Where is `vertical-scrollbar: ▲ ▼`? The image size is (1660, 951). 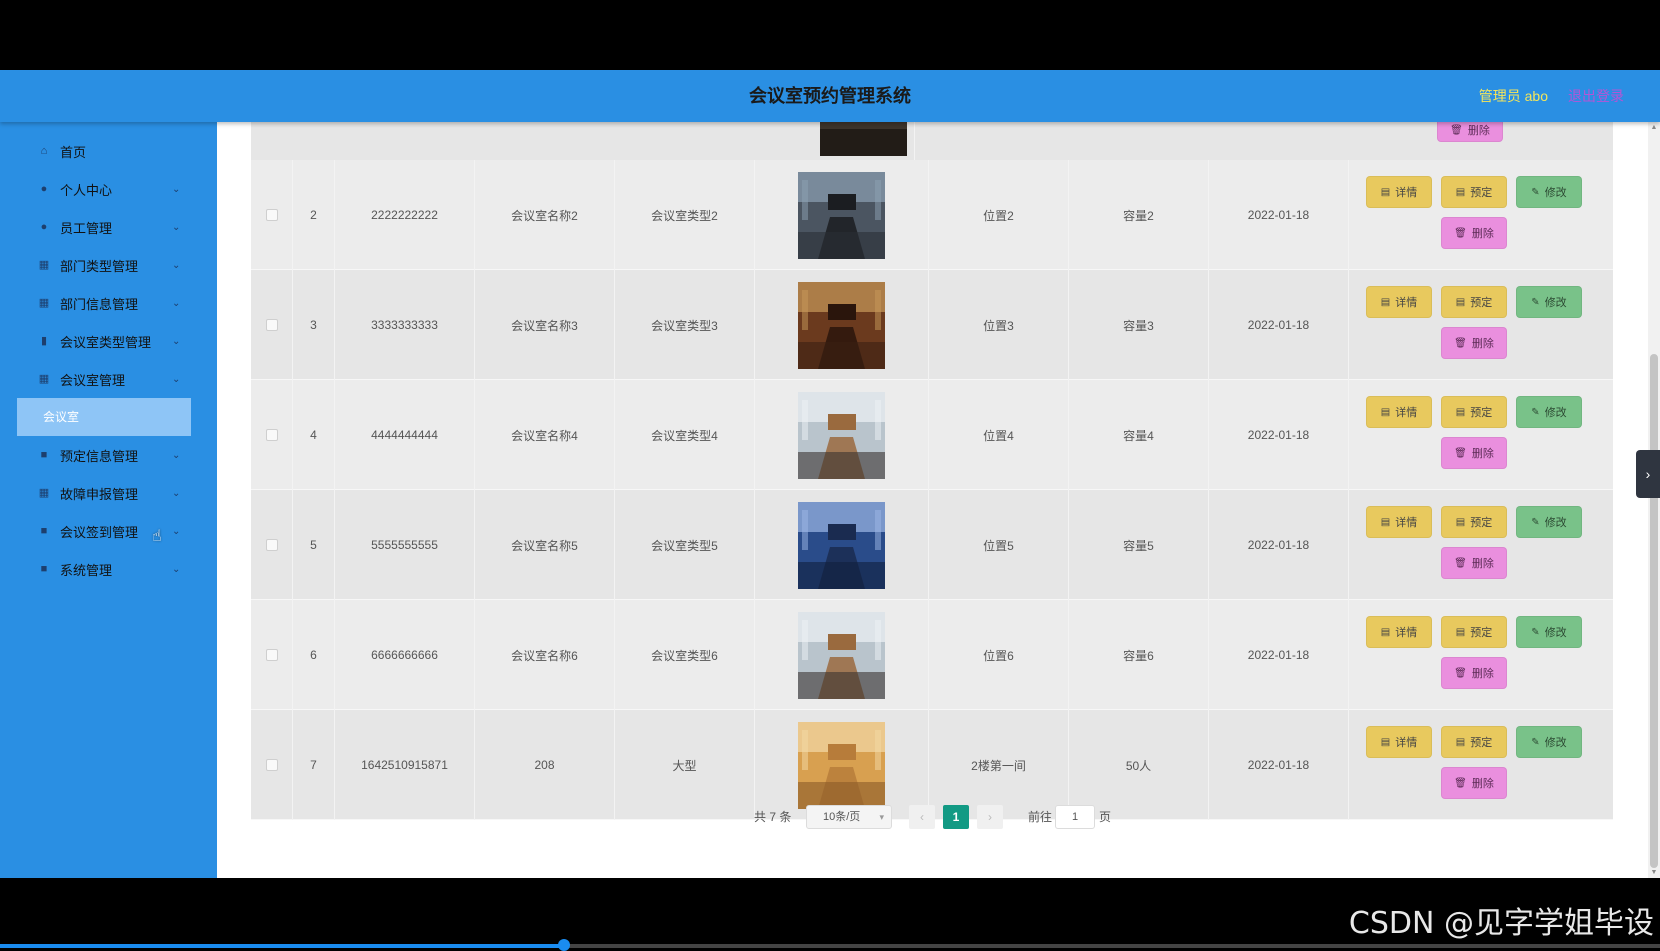 vertical-scrollbar: ▲ ▼ is located at coordinates (1654, 500).